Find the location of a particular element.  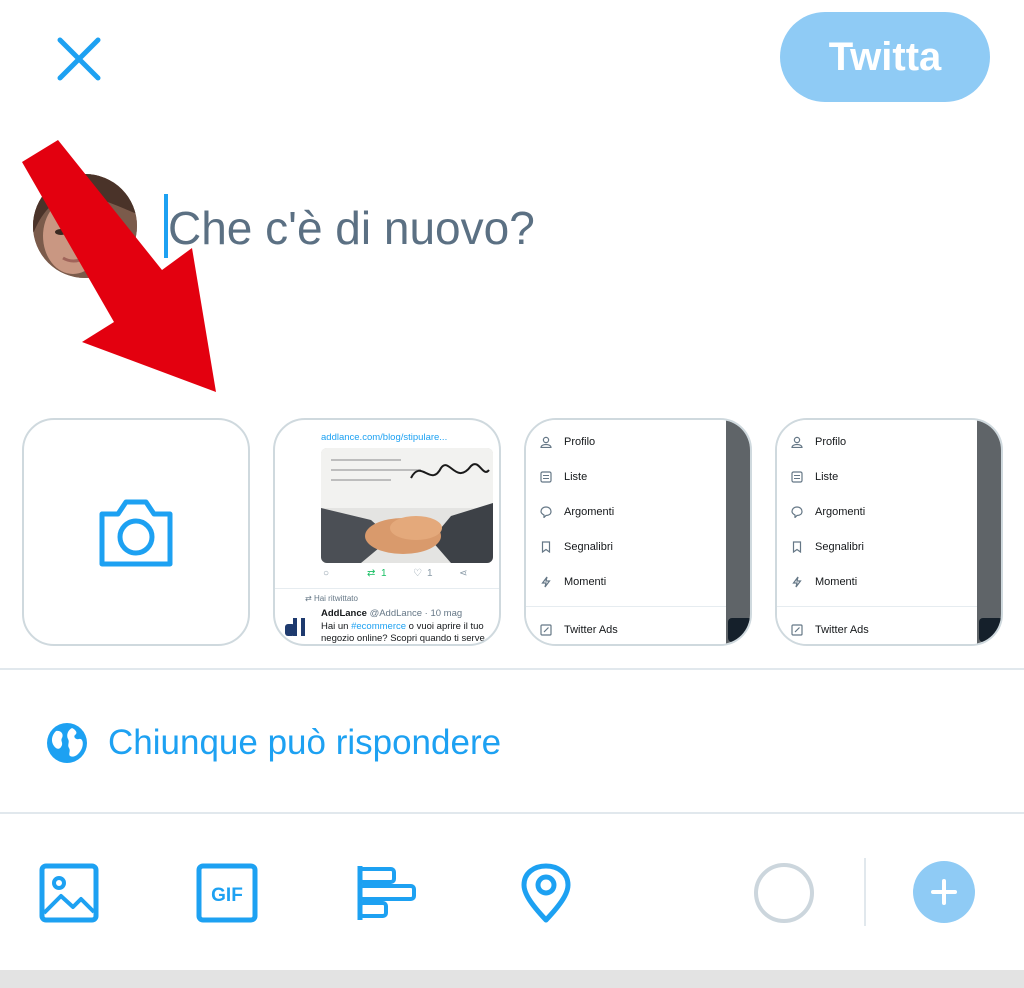

retweet-icon: ⇄ is located at coordinates (371, 573).